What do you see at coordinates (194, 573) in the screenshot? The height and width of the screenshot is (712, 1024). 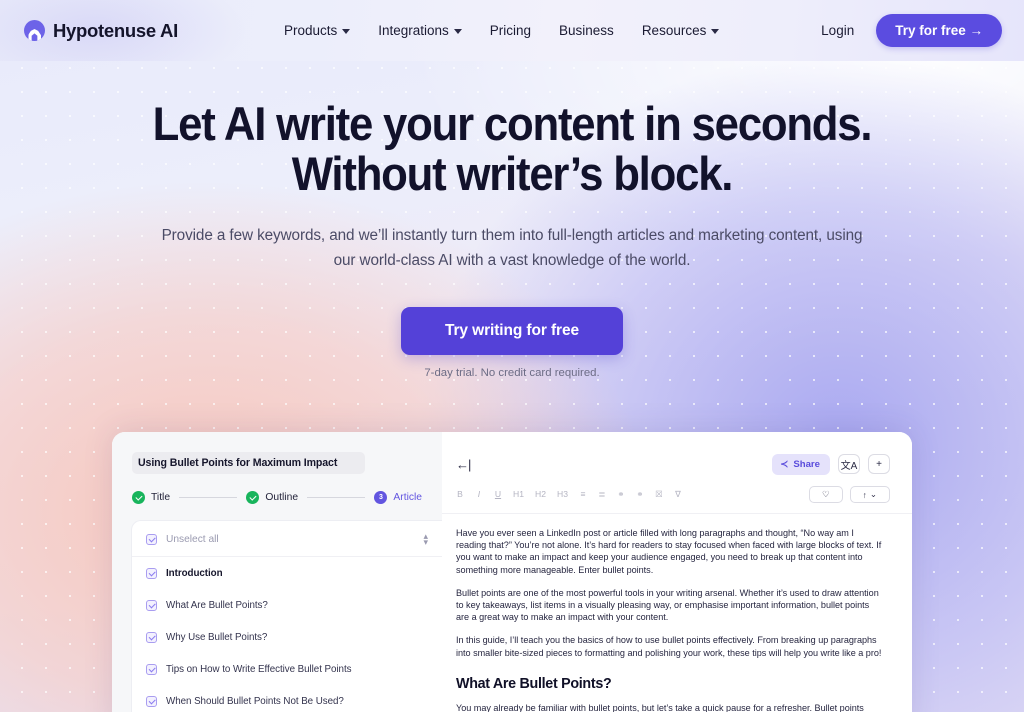 I see `list-item-label: Introduction` at bounding box center [194, 573].